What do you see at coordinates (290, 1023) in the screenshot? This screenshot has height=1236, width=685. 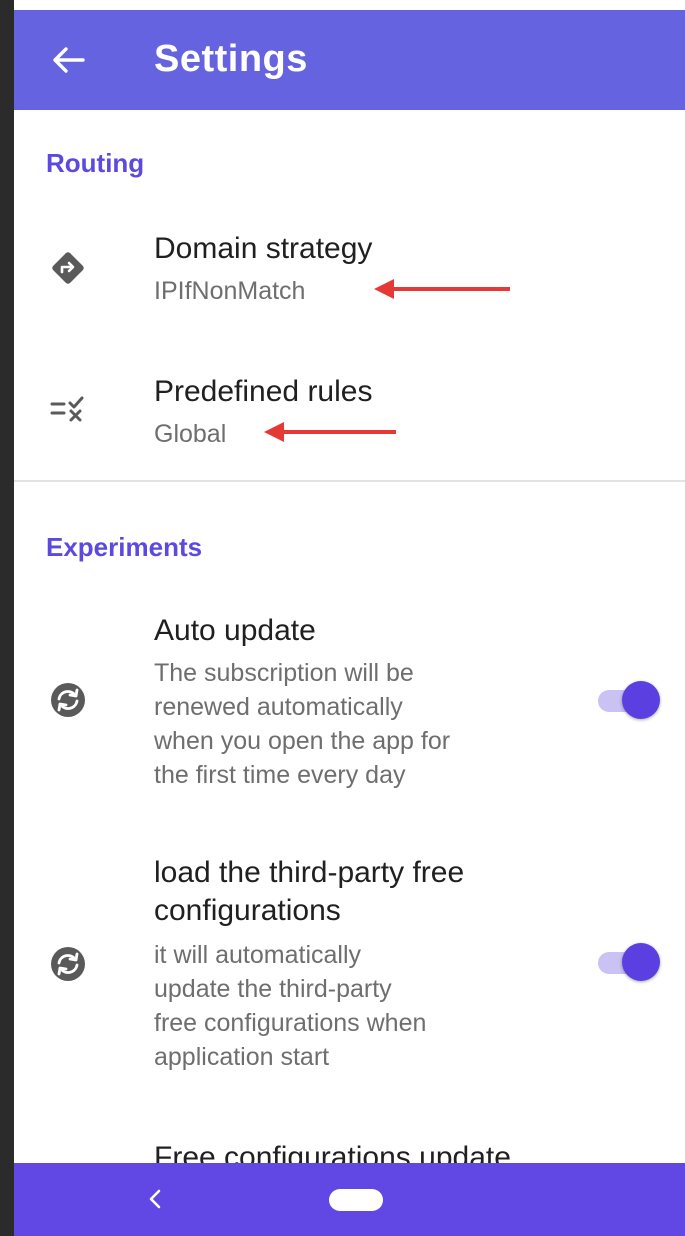 I see `summary-line: free configurations when` at bounding box center [290, 1023].